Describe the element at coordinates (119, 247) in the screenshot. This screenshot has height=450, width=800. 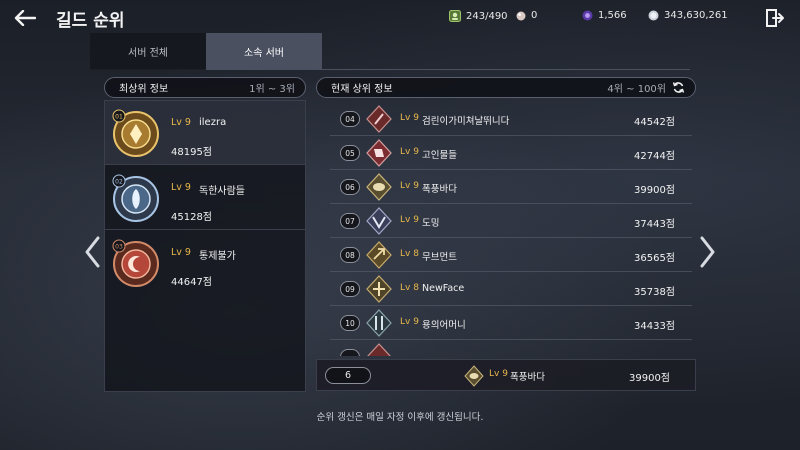
I see `rank-number: 03` at that location.